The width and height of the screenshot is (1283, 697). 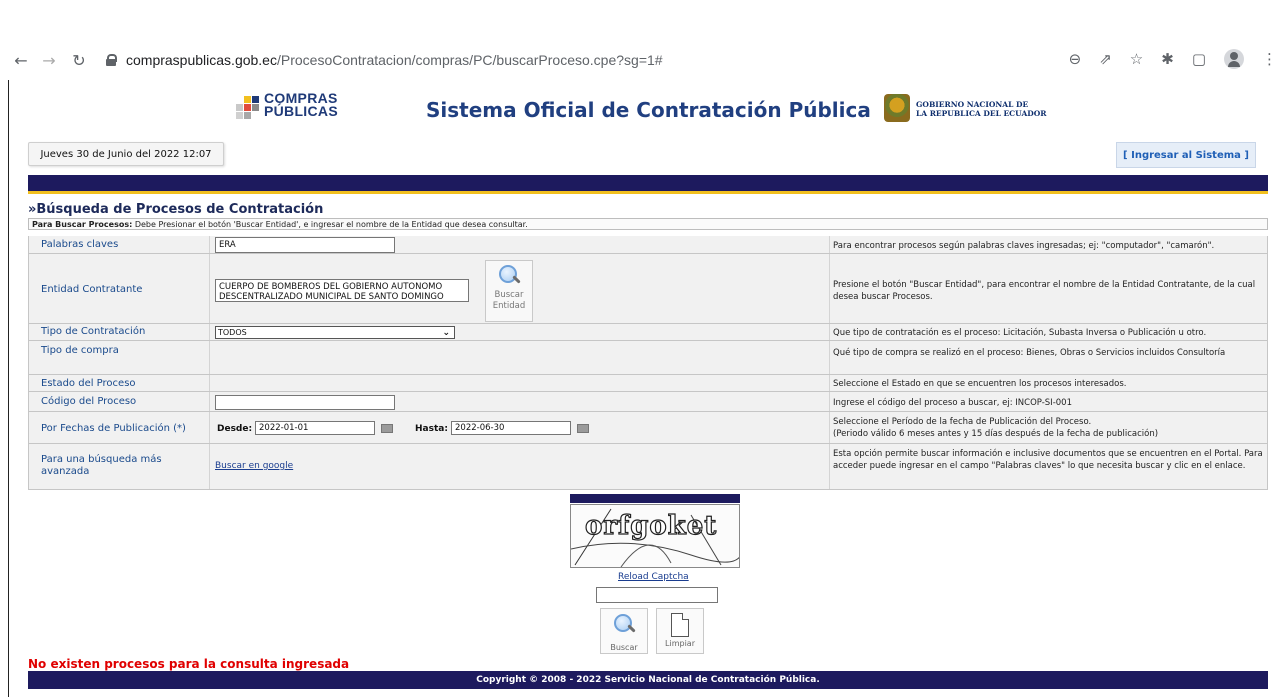 I want to click on clear-button-label: Limpiar, so click(x=680, y=643).